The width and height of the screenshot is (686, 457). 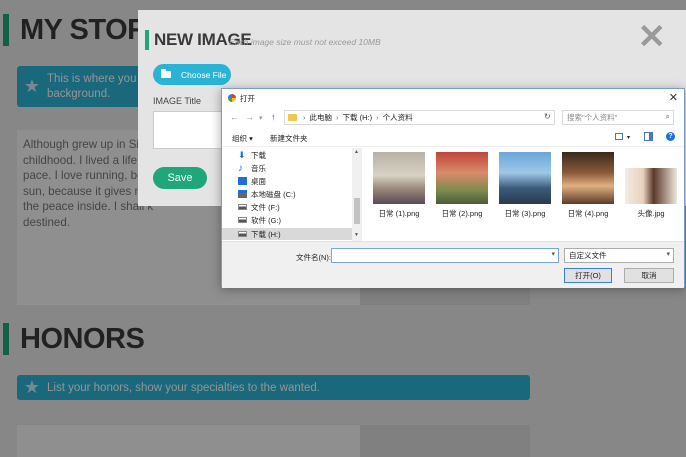 I want to click on cancel-button: 取消, so click(x=649, y=275).